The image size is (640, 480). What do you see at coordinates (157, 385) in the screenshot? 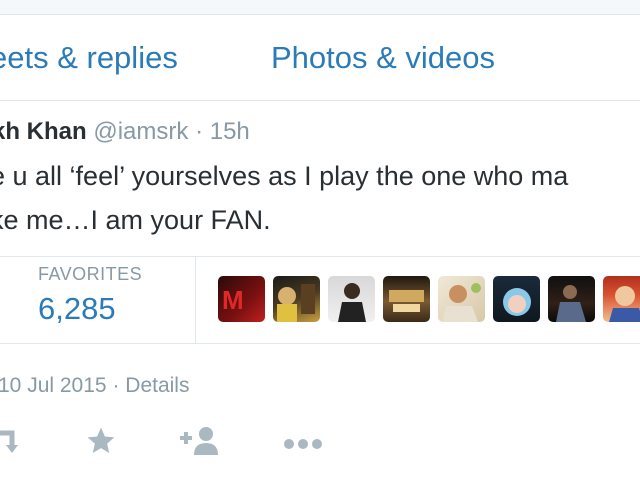
I see `details-link: Details` at bounding box center [157, 385].